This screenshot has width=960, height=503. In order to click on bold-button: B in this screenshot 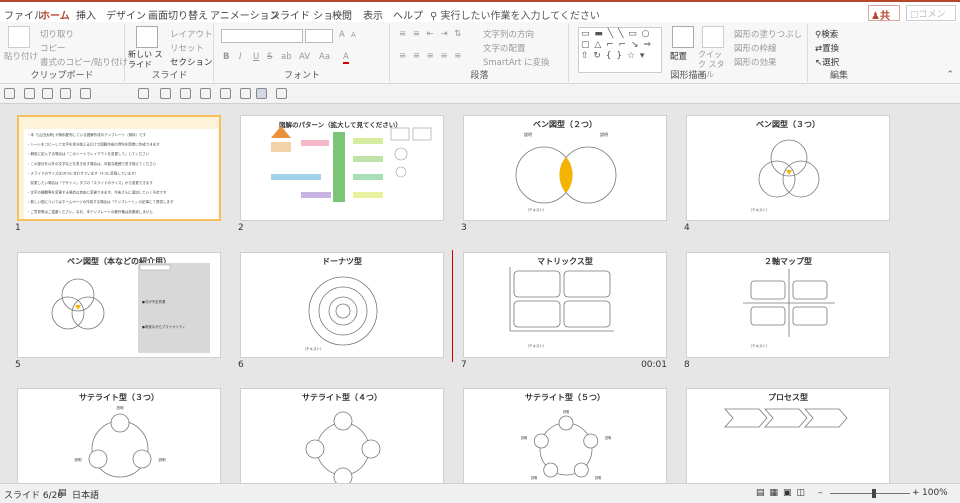, I will do `click(226, 57)`.